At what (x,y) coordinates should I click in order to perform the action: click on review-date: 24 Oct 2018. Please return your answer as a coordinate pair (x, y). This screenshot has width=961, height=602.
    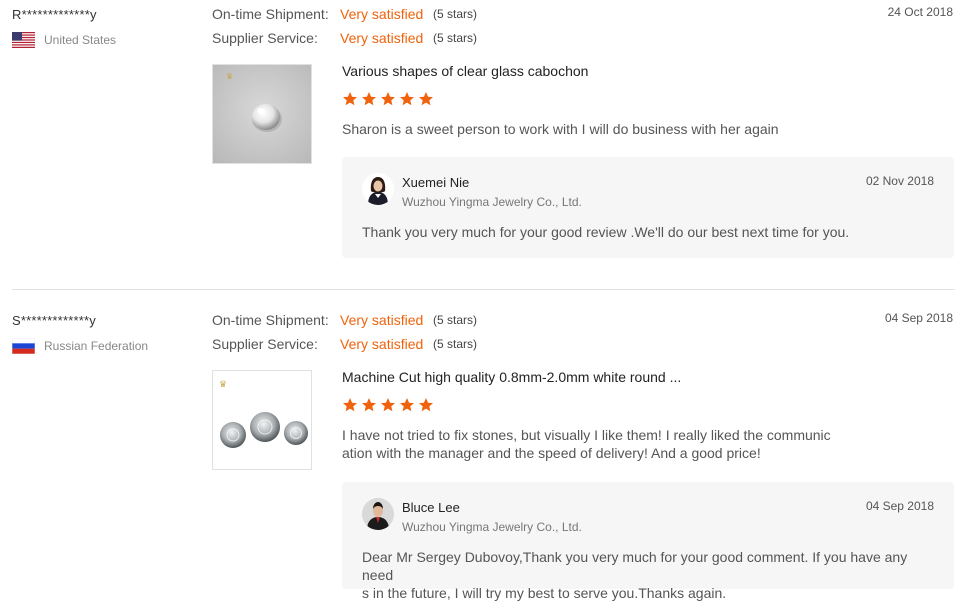
    Looking at the image, I should click on (920, 12).